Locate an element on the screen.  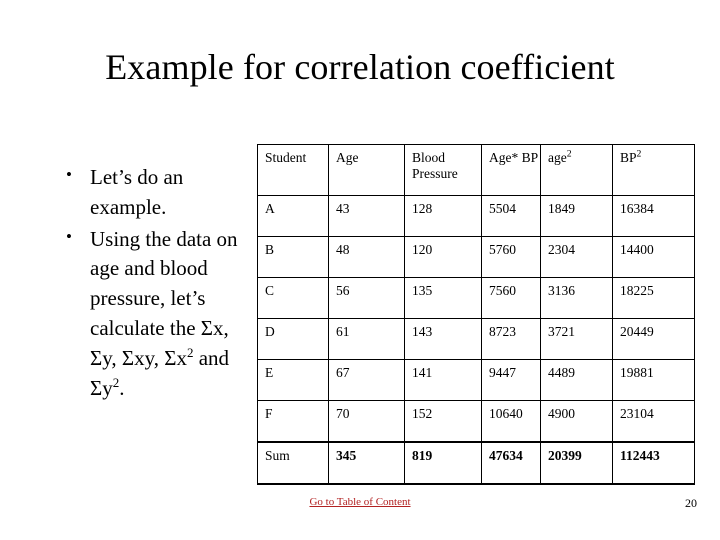
cell-student: C is located at coordinates (293, 298).